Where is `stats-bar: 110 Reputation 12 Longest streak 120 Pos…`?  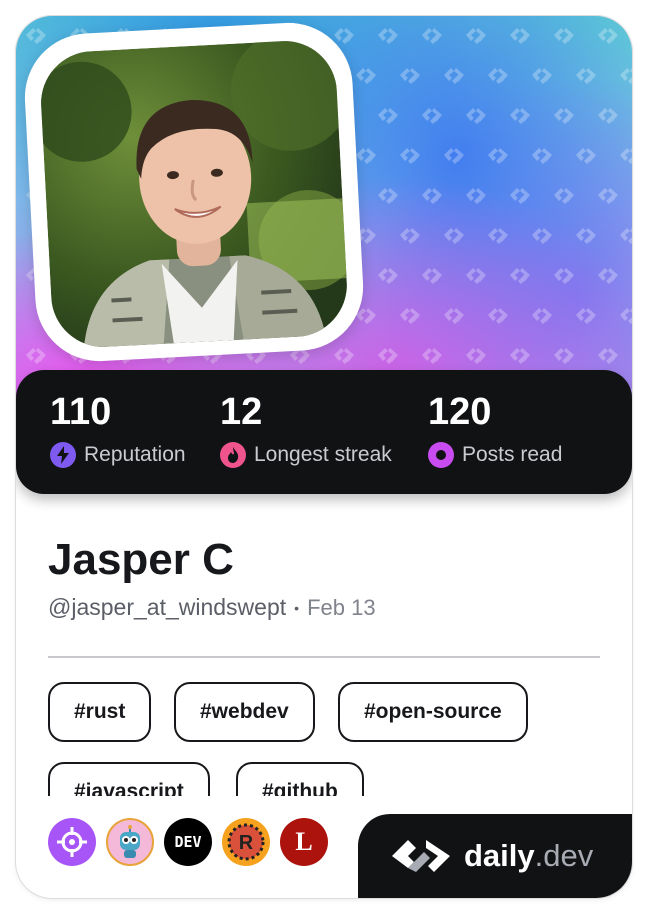
stats-bar: 110 Reputation 12 Longest streak 120 Pos… is located at coordinates (324, 432).